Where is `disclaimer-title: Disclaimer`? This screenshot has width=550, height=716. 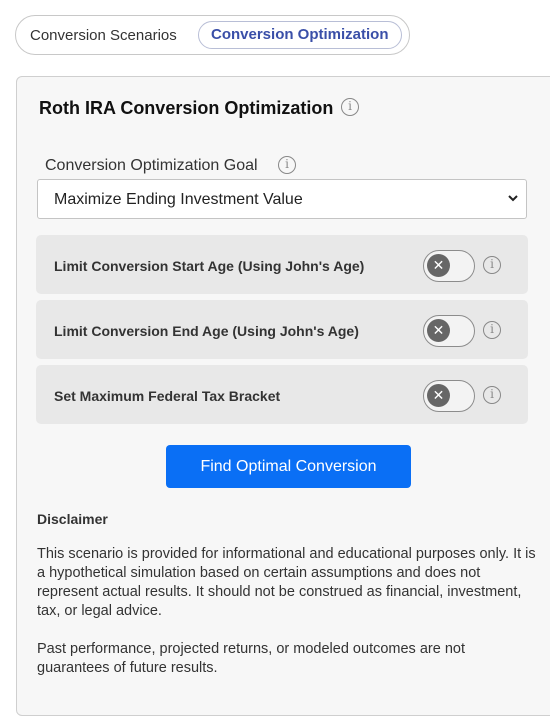
disclaimer-title: Disclaimer is located at coordinates (72, 519).